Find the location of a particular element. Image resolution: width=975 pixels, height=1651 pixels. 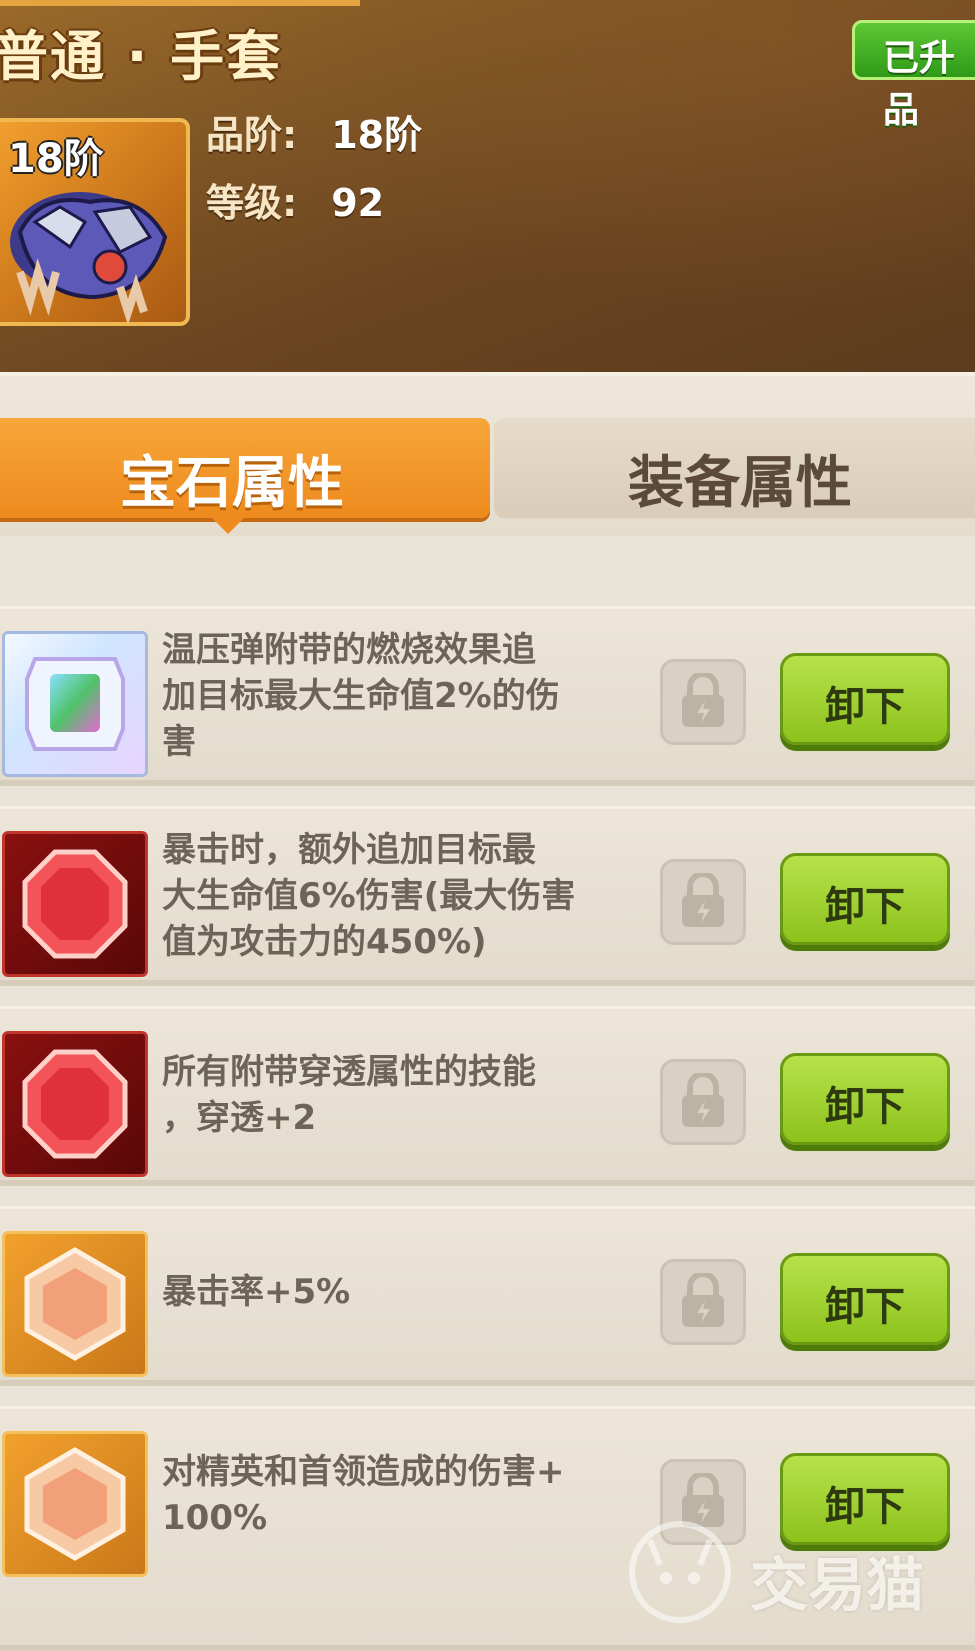

tab-equipment-attributes-label: 装备属性 is located at coordinates (740, 483).